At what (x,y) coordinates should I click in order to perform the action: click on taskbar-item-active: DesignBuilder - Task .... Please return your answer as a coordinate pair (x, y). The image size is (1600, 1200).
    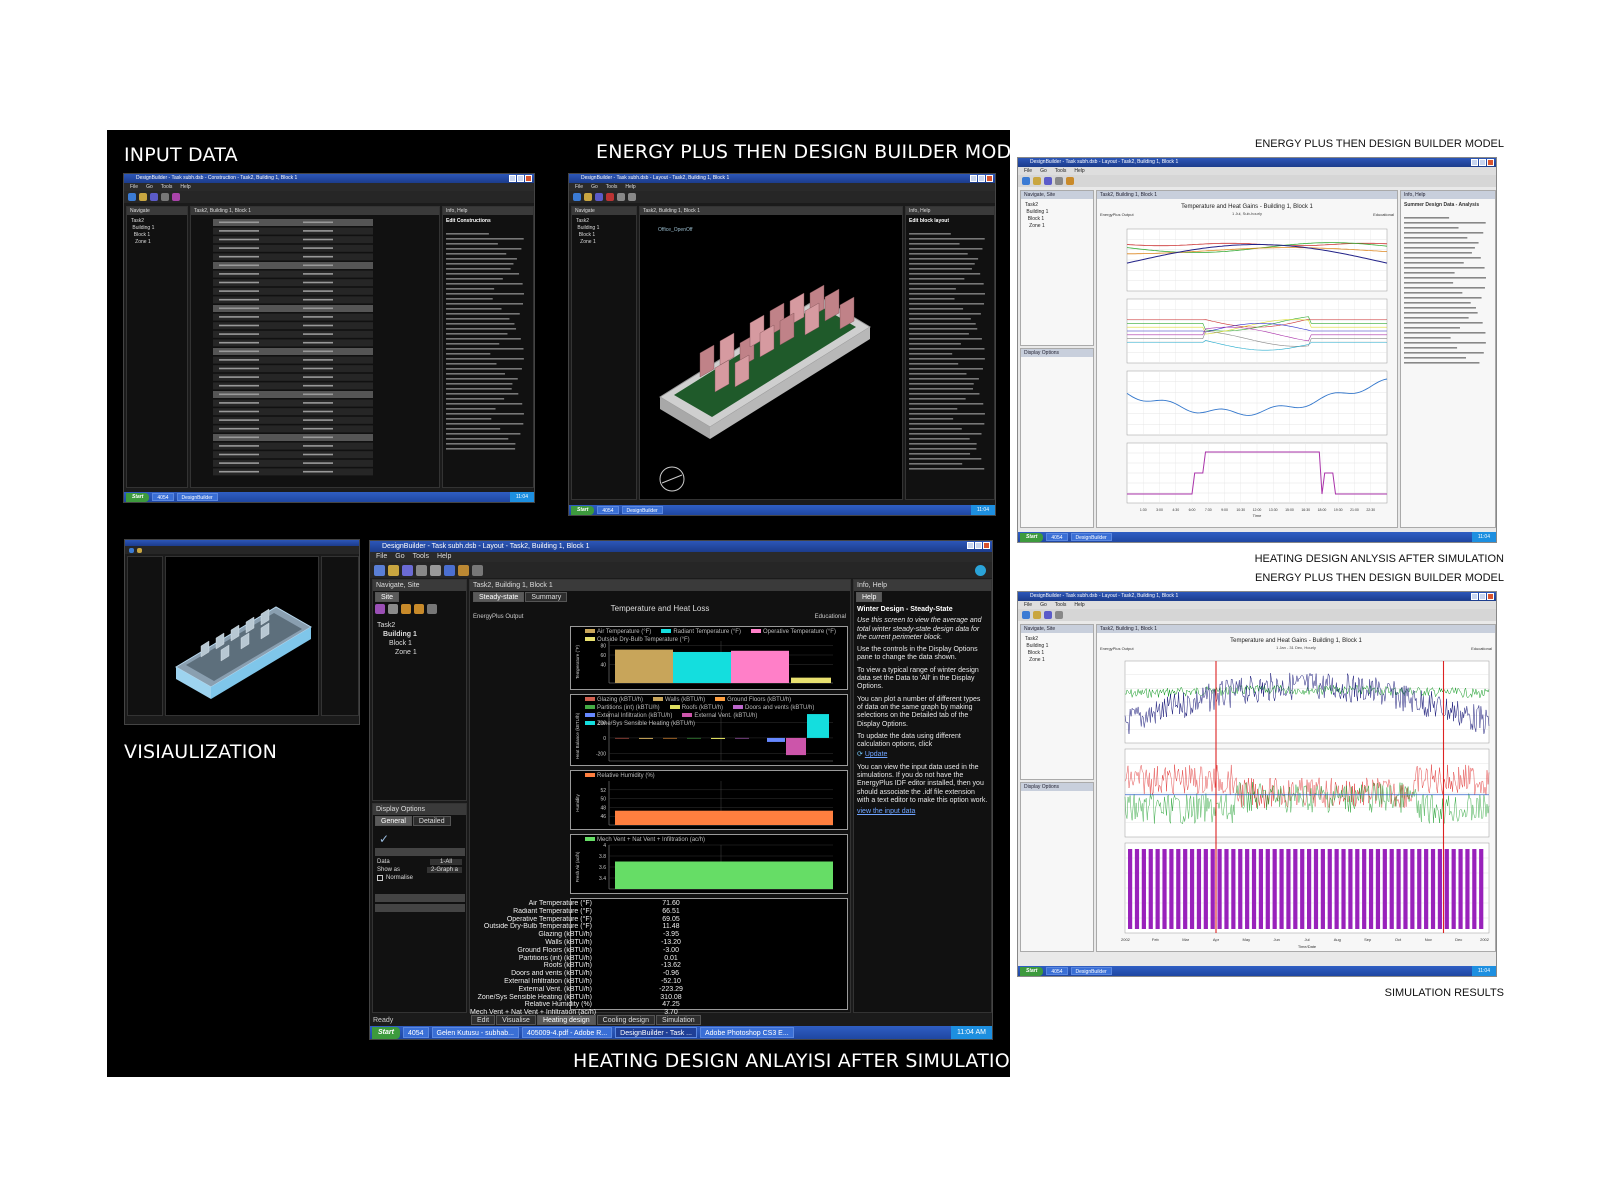
    Looking at the image, I should click on (656, 1032).